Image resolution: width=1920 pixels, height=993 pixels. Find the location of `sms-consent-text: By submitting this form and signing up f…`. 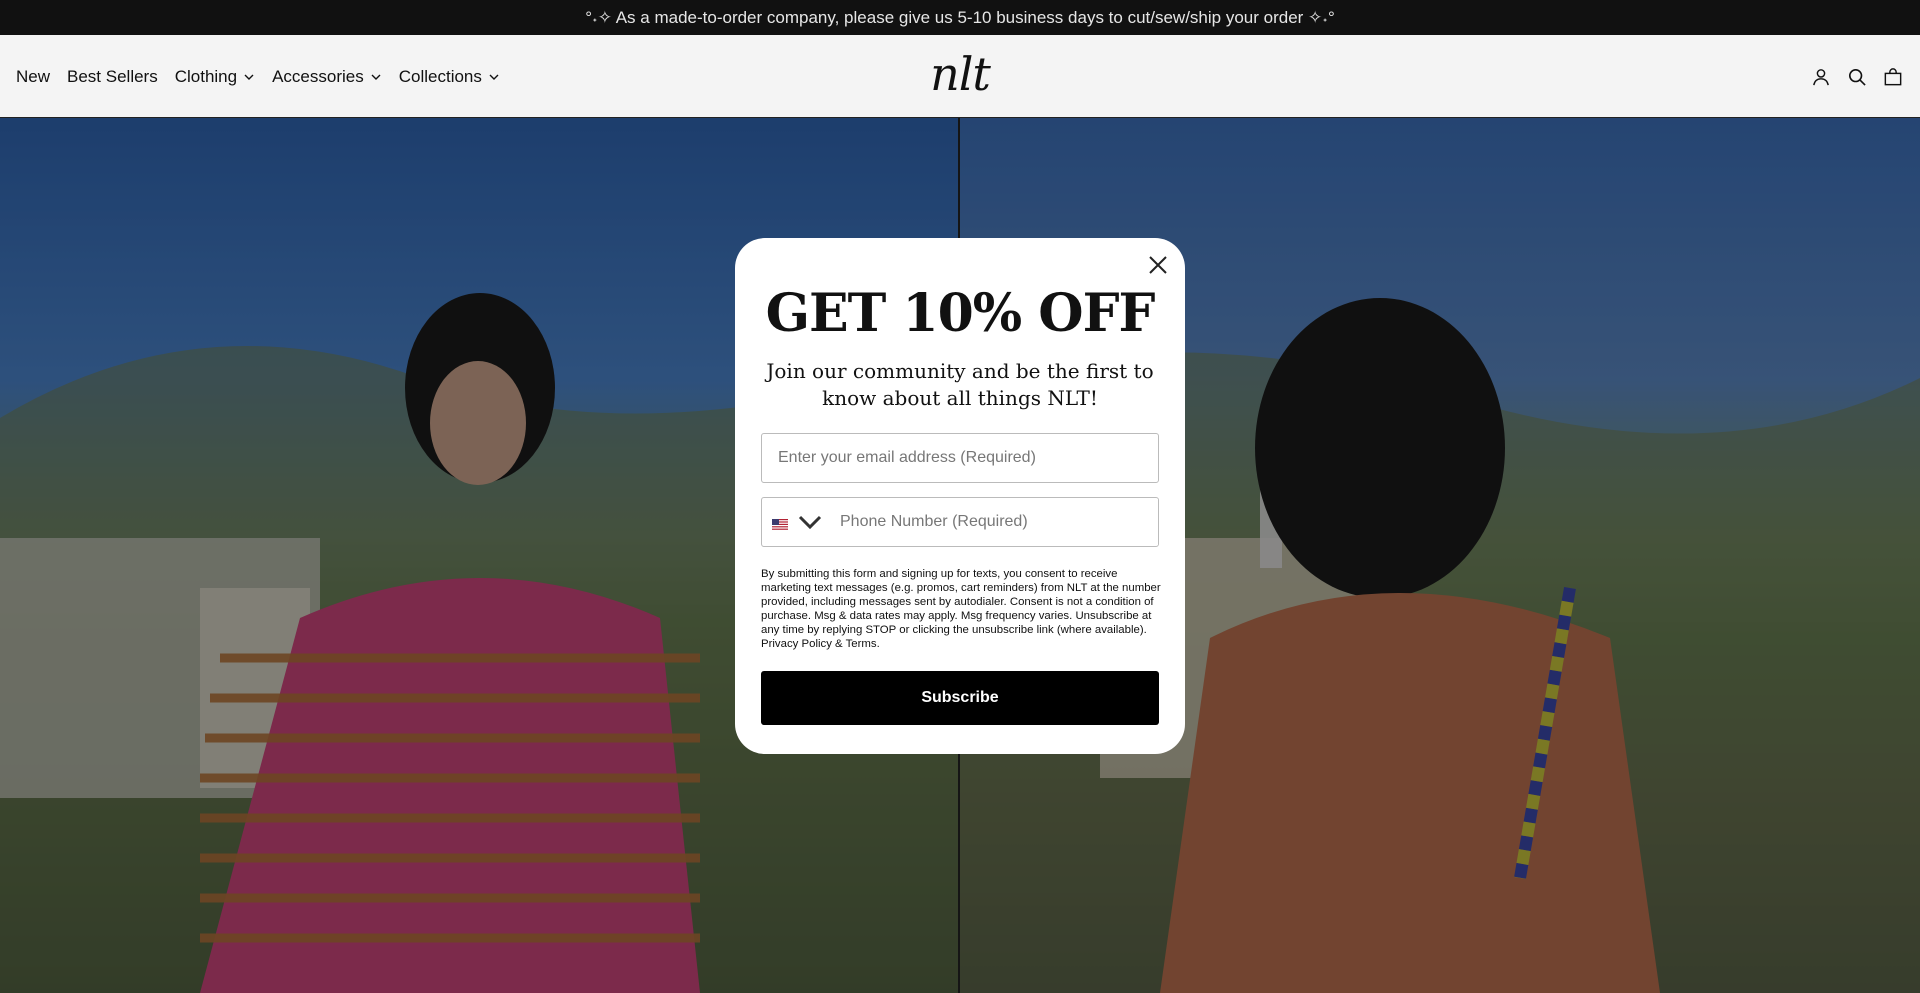

sms-consent-text: By submitting this form and signing up f… is located at coordinates (961, 609).